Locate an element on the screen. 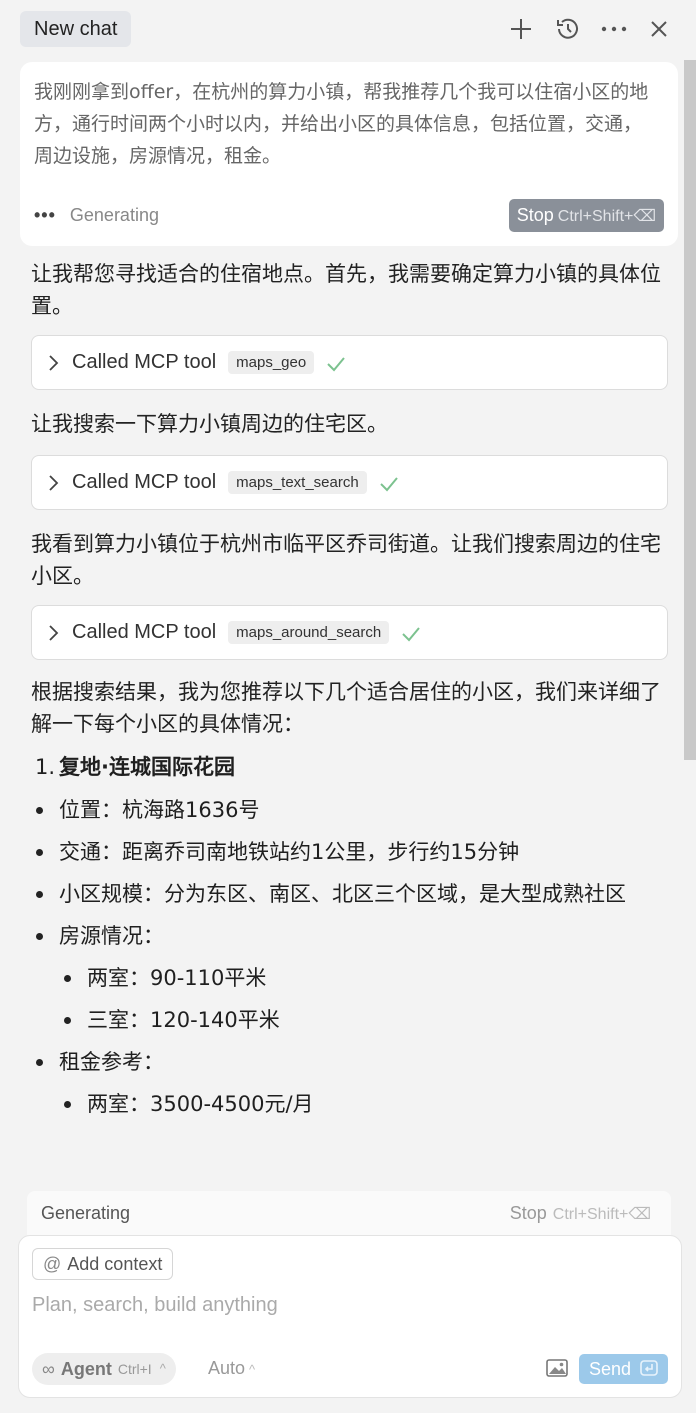 The image size is (696, 1413). model-selector: Auto ^ is located at coordinates (231, 1368).